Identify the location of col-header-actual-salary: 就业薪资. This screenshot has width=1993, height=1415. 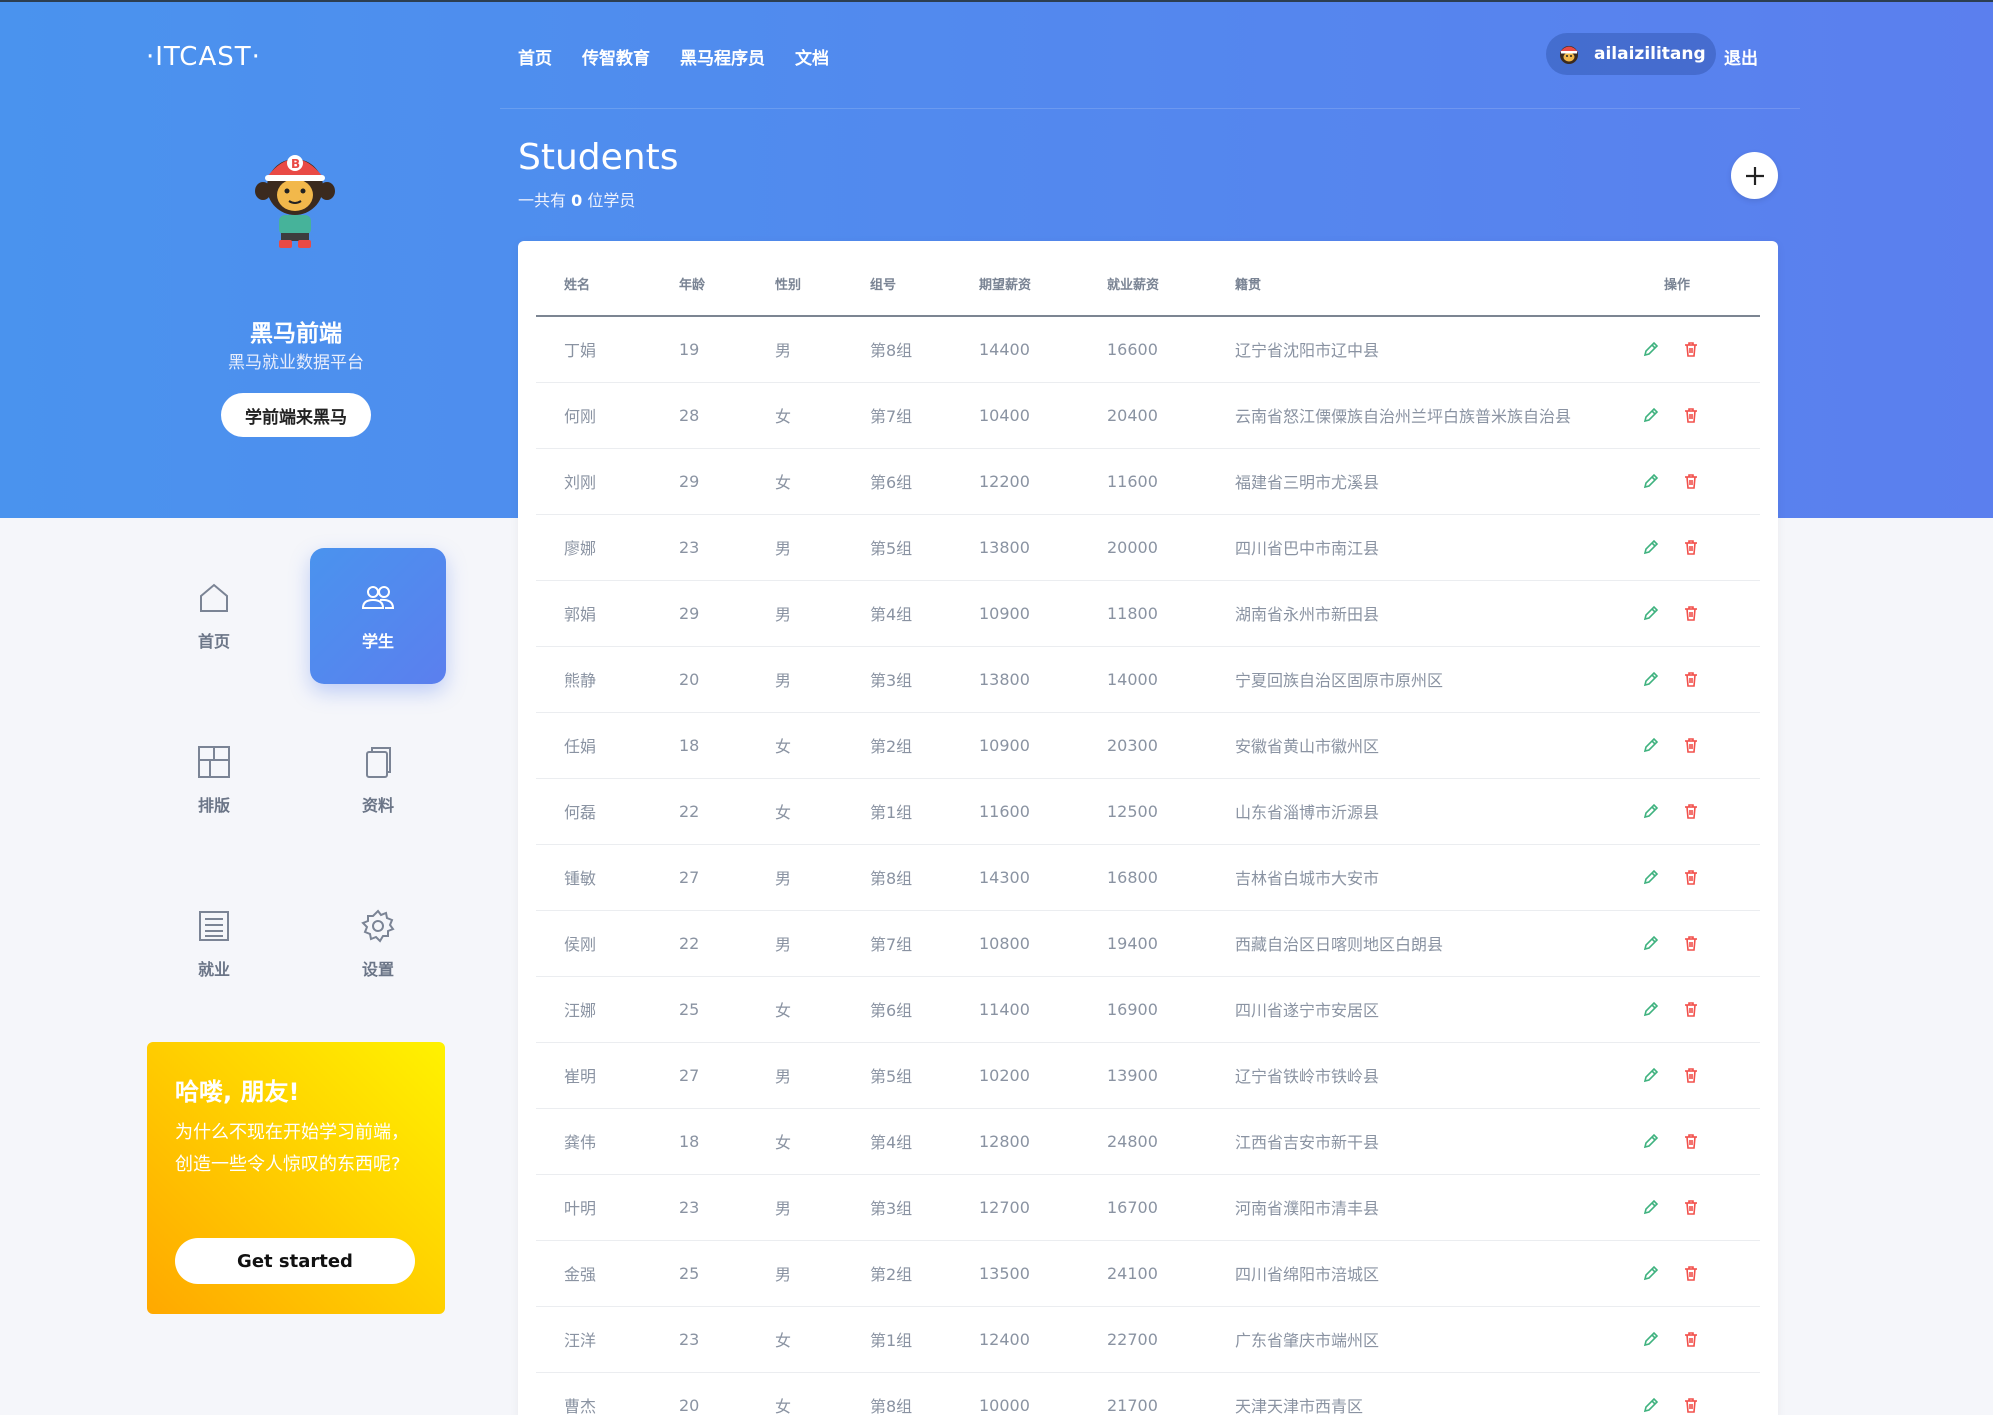
(1143, 284).